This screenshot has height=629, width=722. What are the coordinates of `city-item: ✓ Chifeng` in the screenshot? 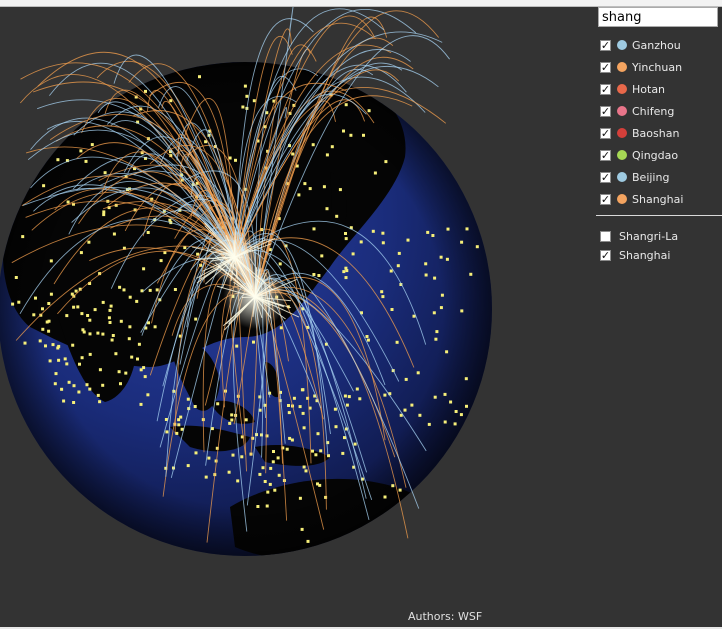 It's located at (659, 111).